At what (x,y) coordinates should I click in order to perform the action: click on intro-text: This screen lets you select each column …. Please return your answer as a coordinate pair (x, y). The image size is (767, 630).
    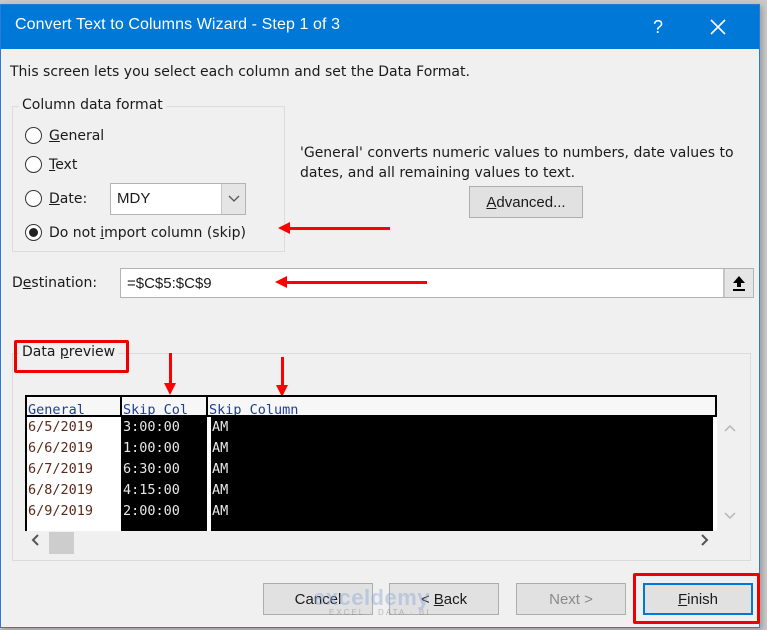
    Looking at the image, I should click on (240, 72).